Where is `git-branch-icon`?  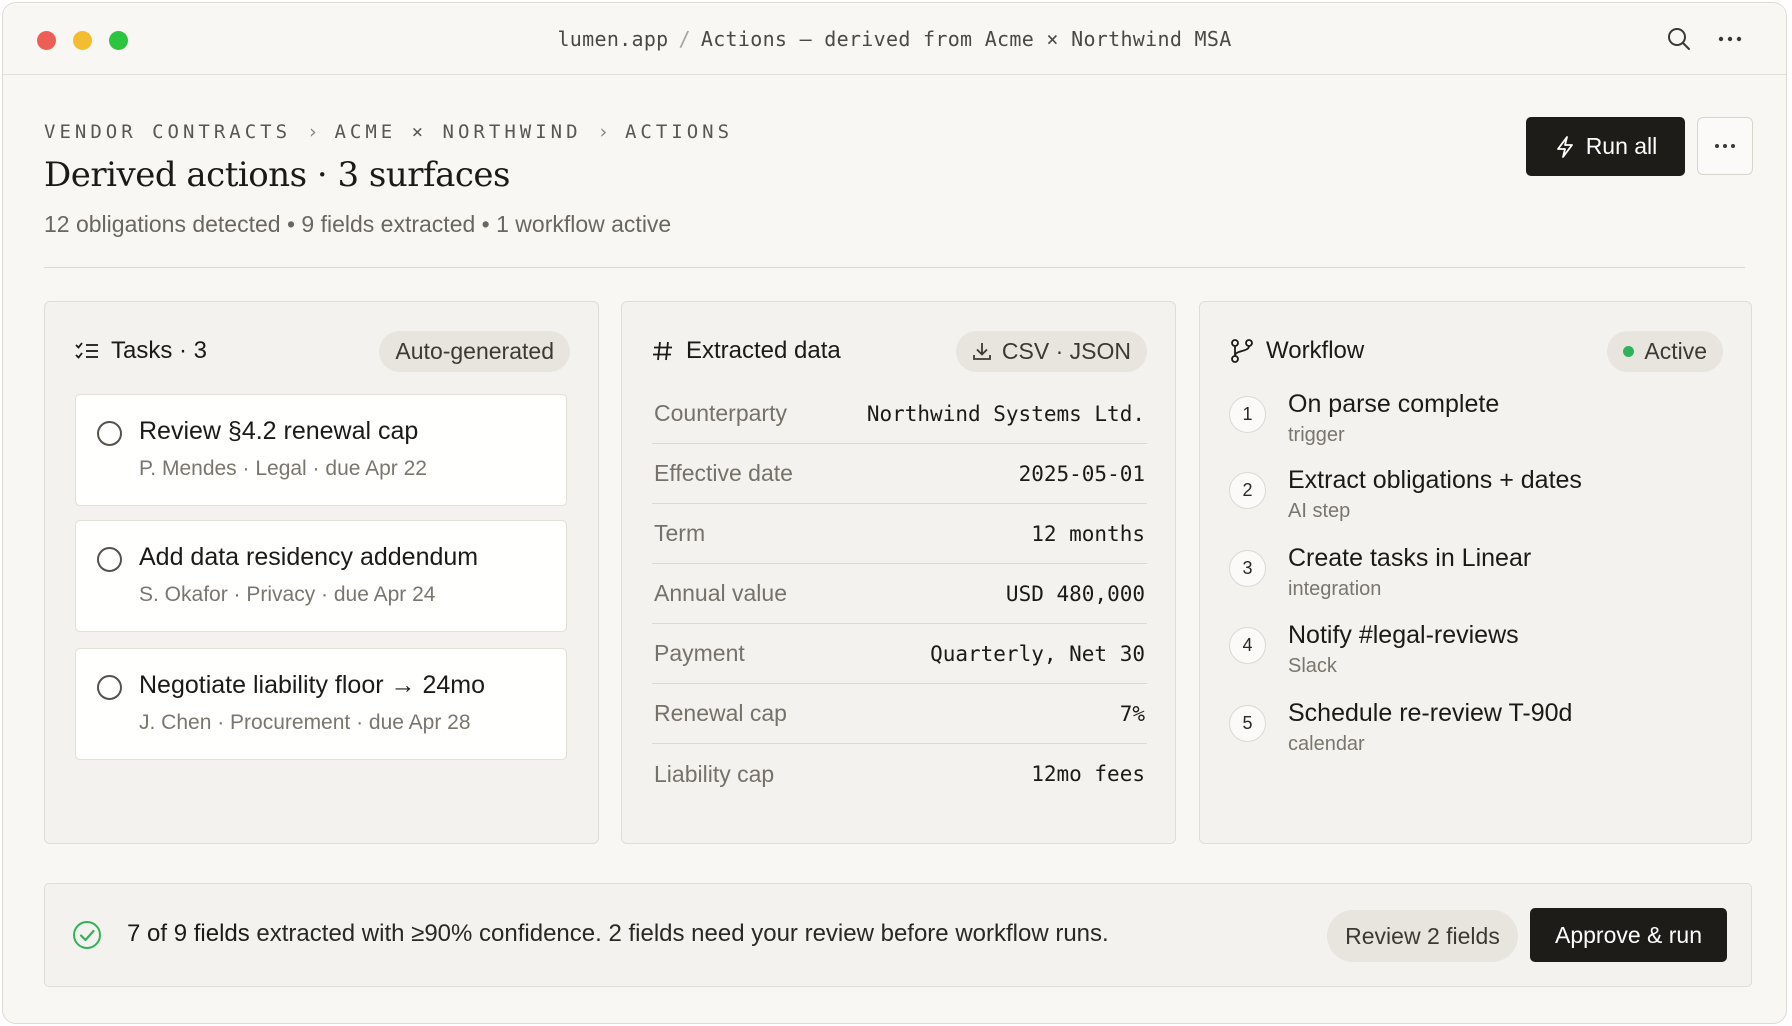
git-branch-icon is located at coordinates (1242, 351).